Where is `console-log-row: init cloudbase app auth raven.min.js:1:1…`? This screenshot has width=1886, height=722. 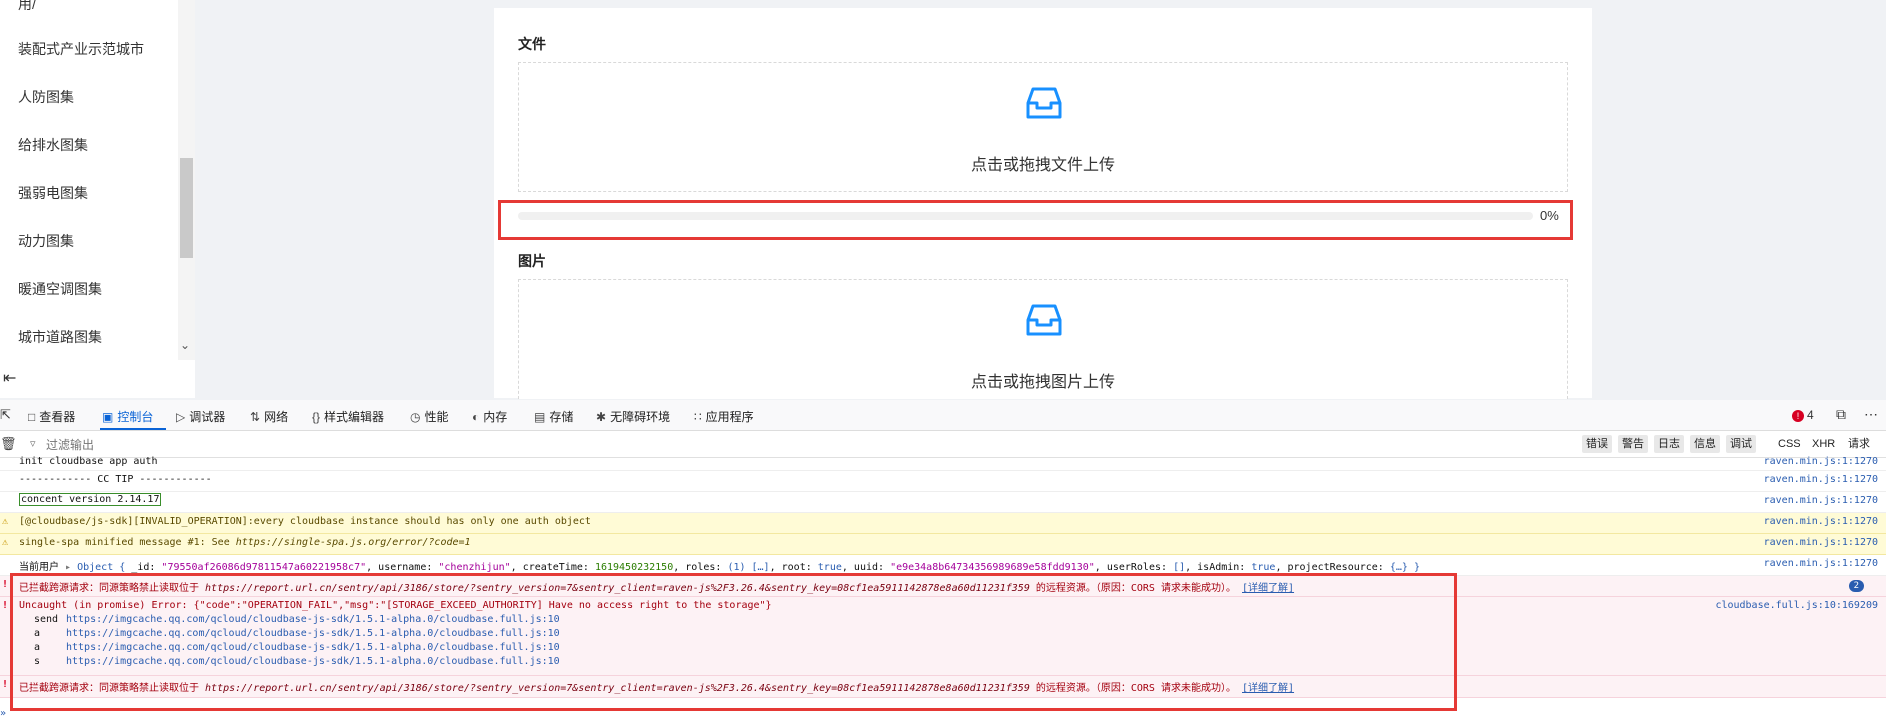
console-log-row: init cloudbase app auth raven.min.js:1:1… is located at coordinates (943, 463).